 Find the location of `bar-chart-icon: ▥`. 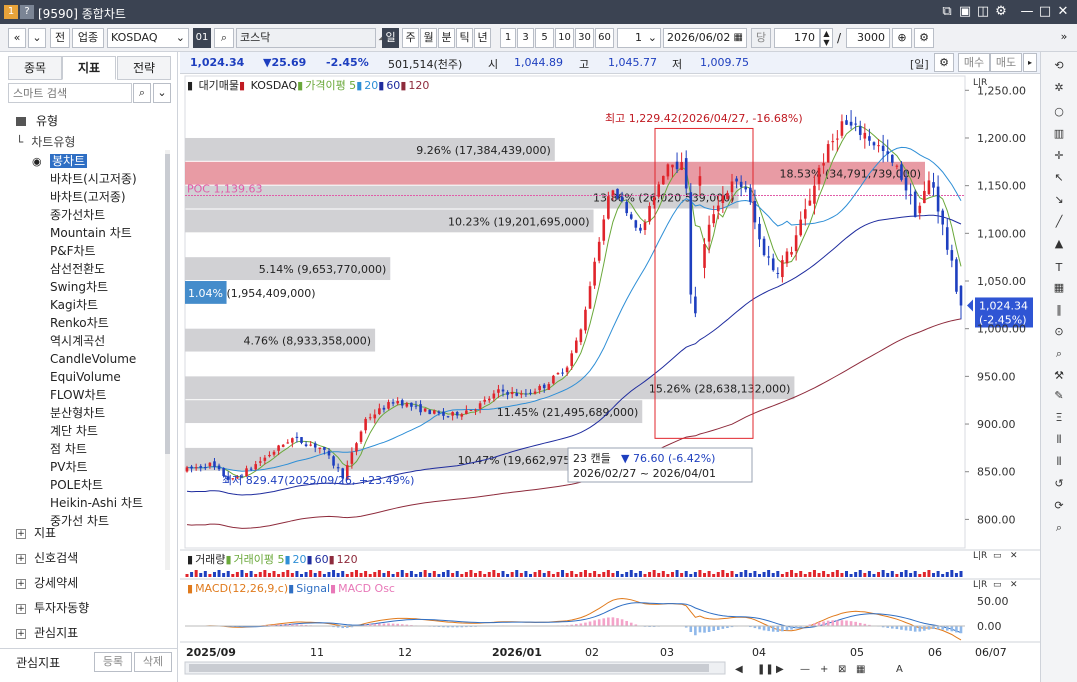

bar-chart-icon: ▥ is located at coordinates (1059, 134).